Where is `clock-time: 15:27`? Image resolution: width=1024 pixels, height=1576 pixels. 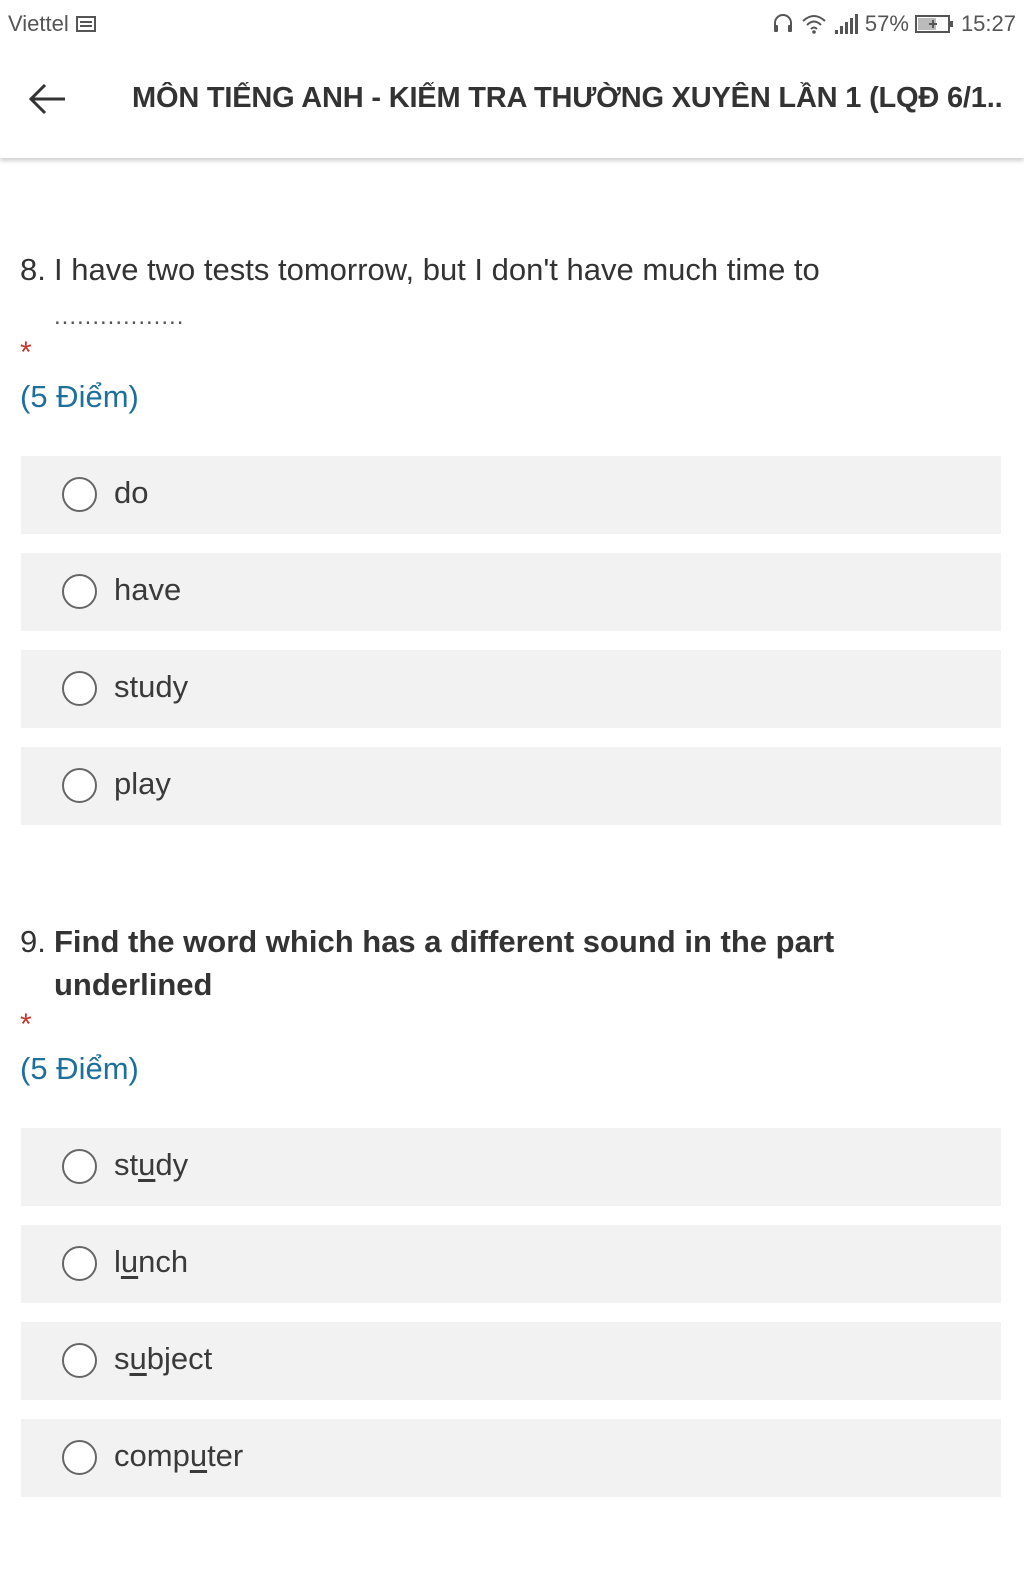 clock-time: 15:27 is located at coordinates (988, 23).